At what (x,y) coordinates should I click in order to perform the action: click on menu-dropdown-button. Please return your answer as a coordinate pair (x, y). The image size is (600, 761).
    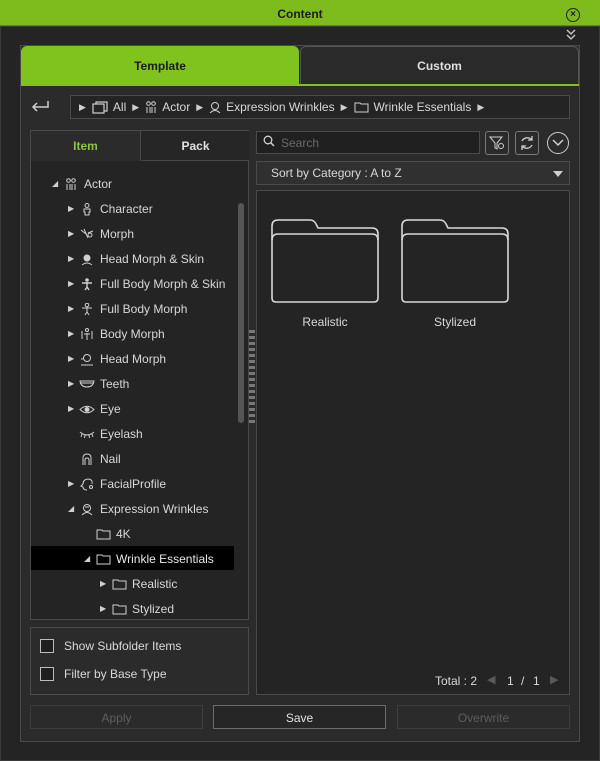
    Looking at the image, I should click on (558, 143).